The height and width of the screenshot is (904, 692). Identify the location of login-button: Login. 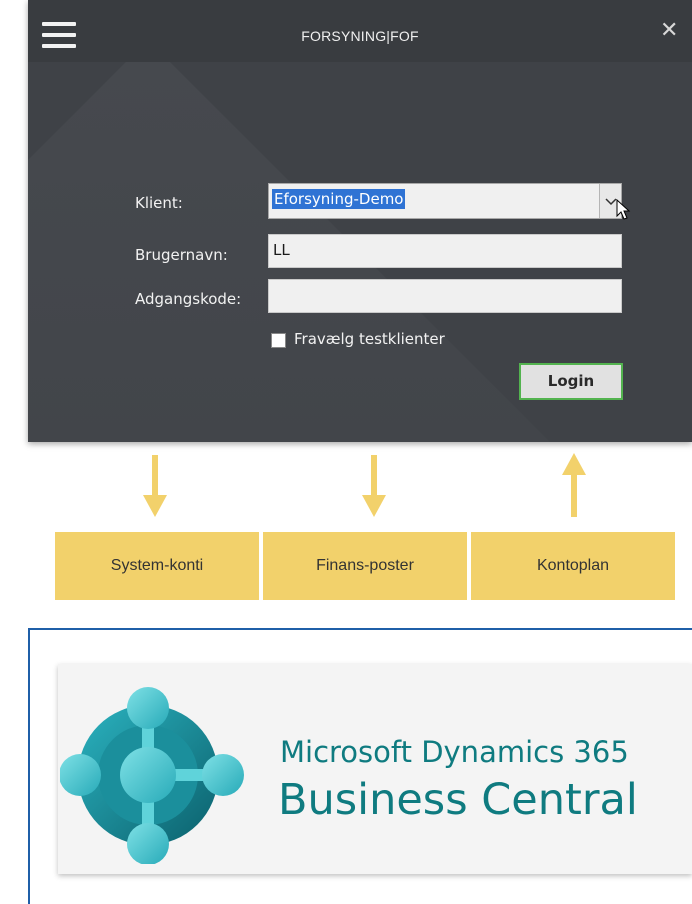
(571, 381).